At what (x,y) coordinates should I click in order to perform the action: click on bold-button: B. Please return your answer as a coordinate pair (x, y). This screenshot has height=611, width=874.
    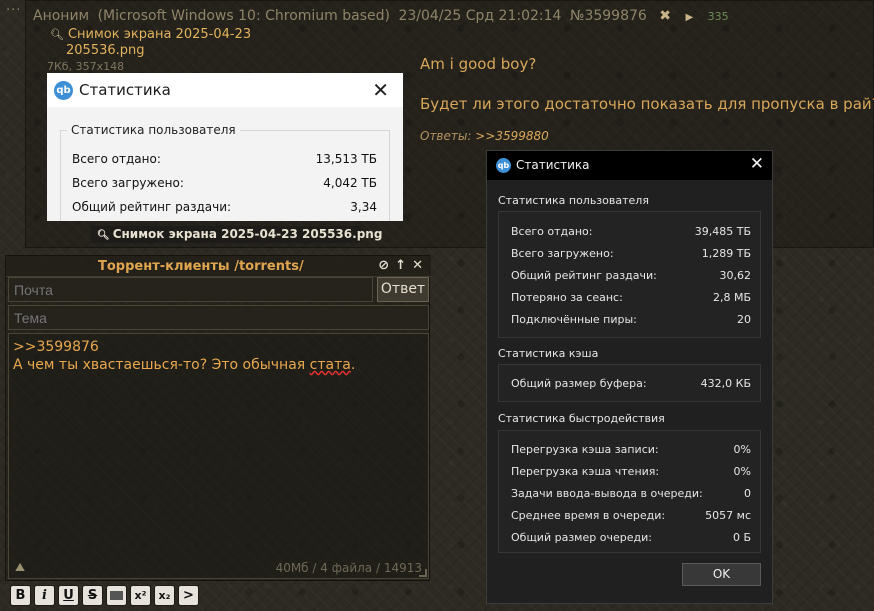
    Looking at the image, I should click on (20, 595).